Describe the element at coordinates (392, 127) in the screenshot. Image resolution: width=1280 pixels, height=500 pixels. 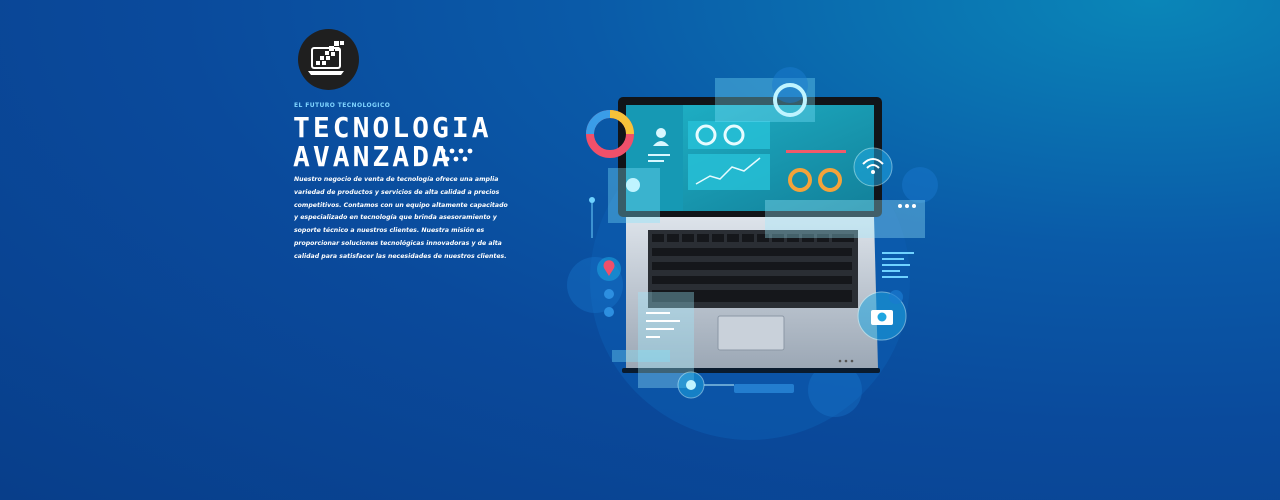
I see `hero-title-line-1: TECNOLOGIA` at that location.